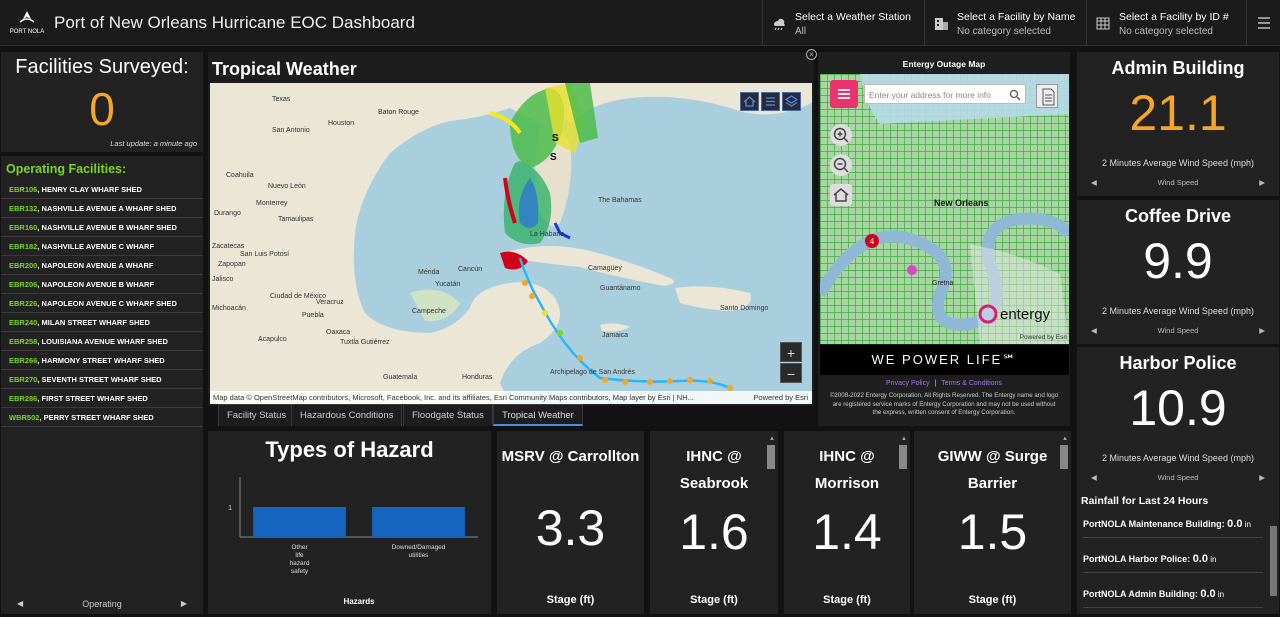 The width and height of the screenshot is (1280, 617). I want to click on layers-icon, so click(791, 101).